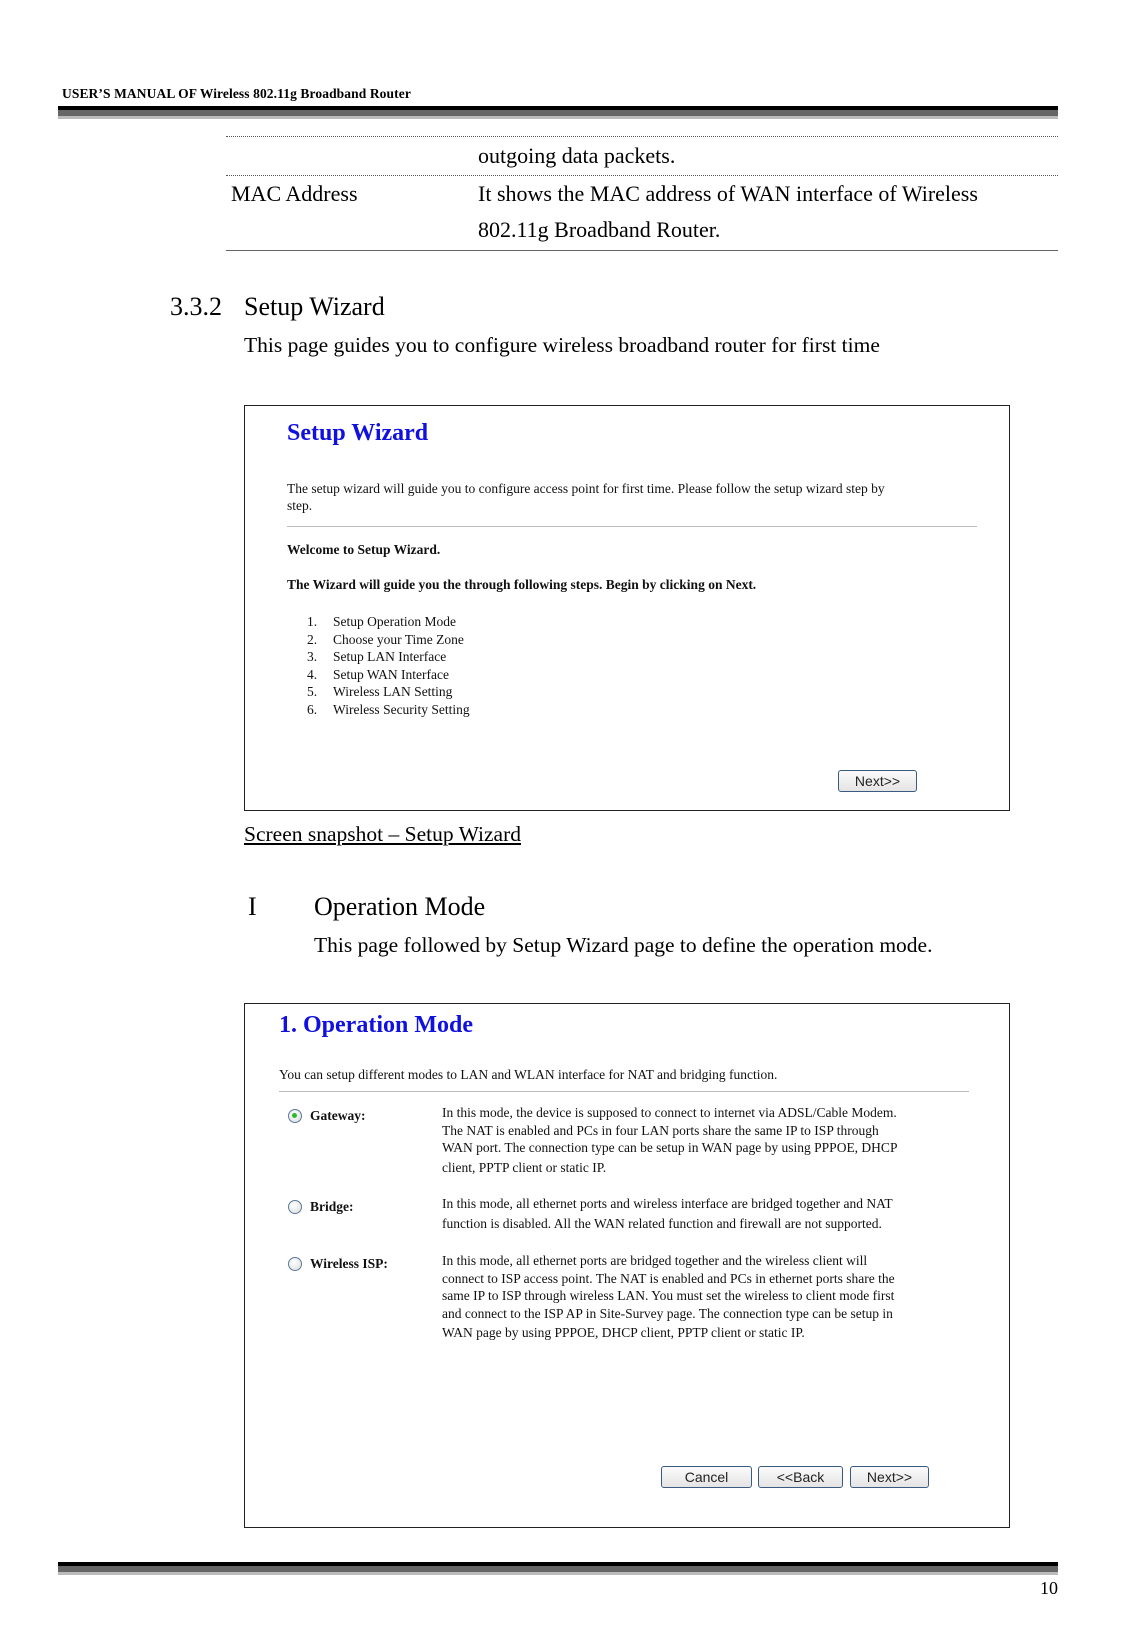 The width and height of the screenshot is (1138, 1652). Describe the element at coordinates (358, 433) in the screenshot. I see `setup-wizard-heading: Setup Wizard` at that location.